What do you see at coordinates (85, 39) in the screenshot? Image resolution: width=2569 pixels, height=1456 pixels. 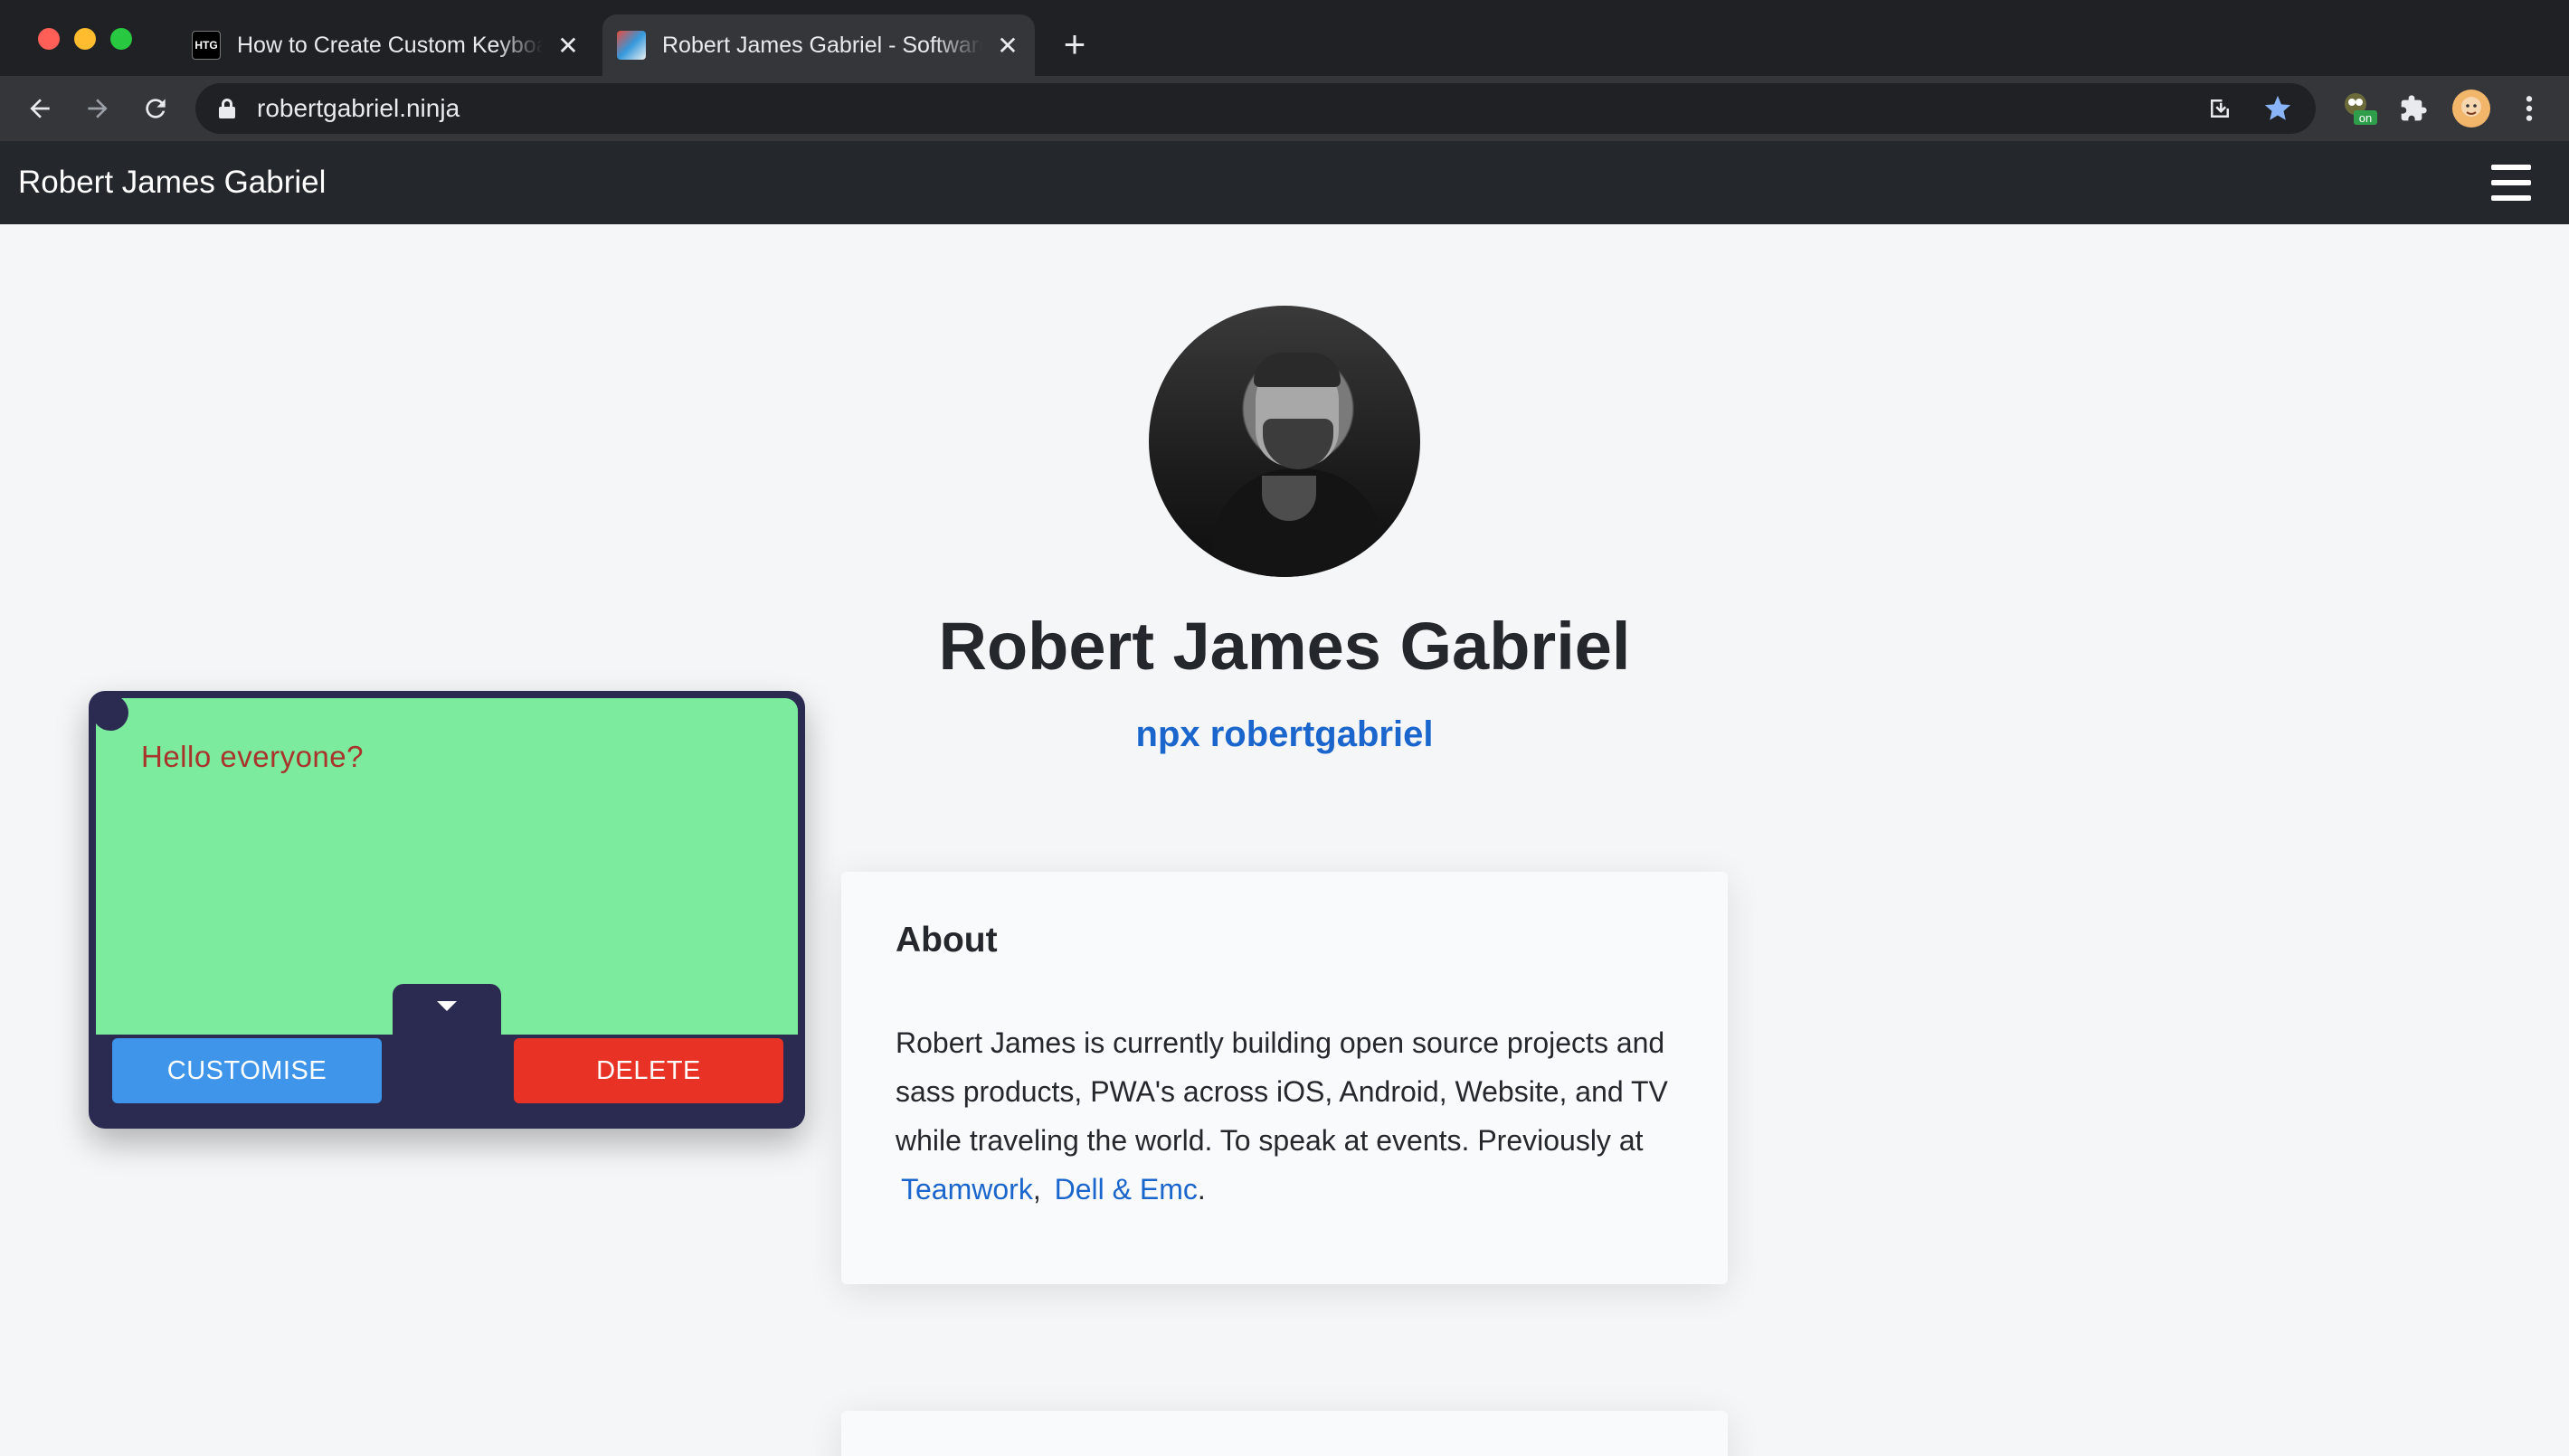 I see `window-minimize-button` at bounding box center [85, 39].